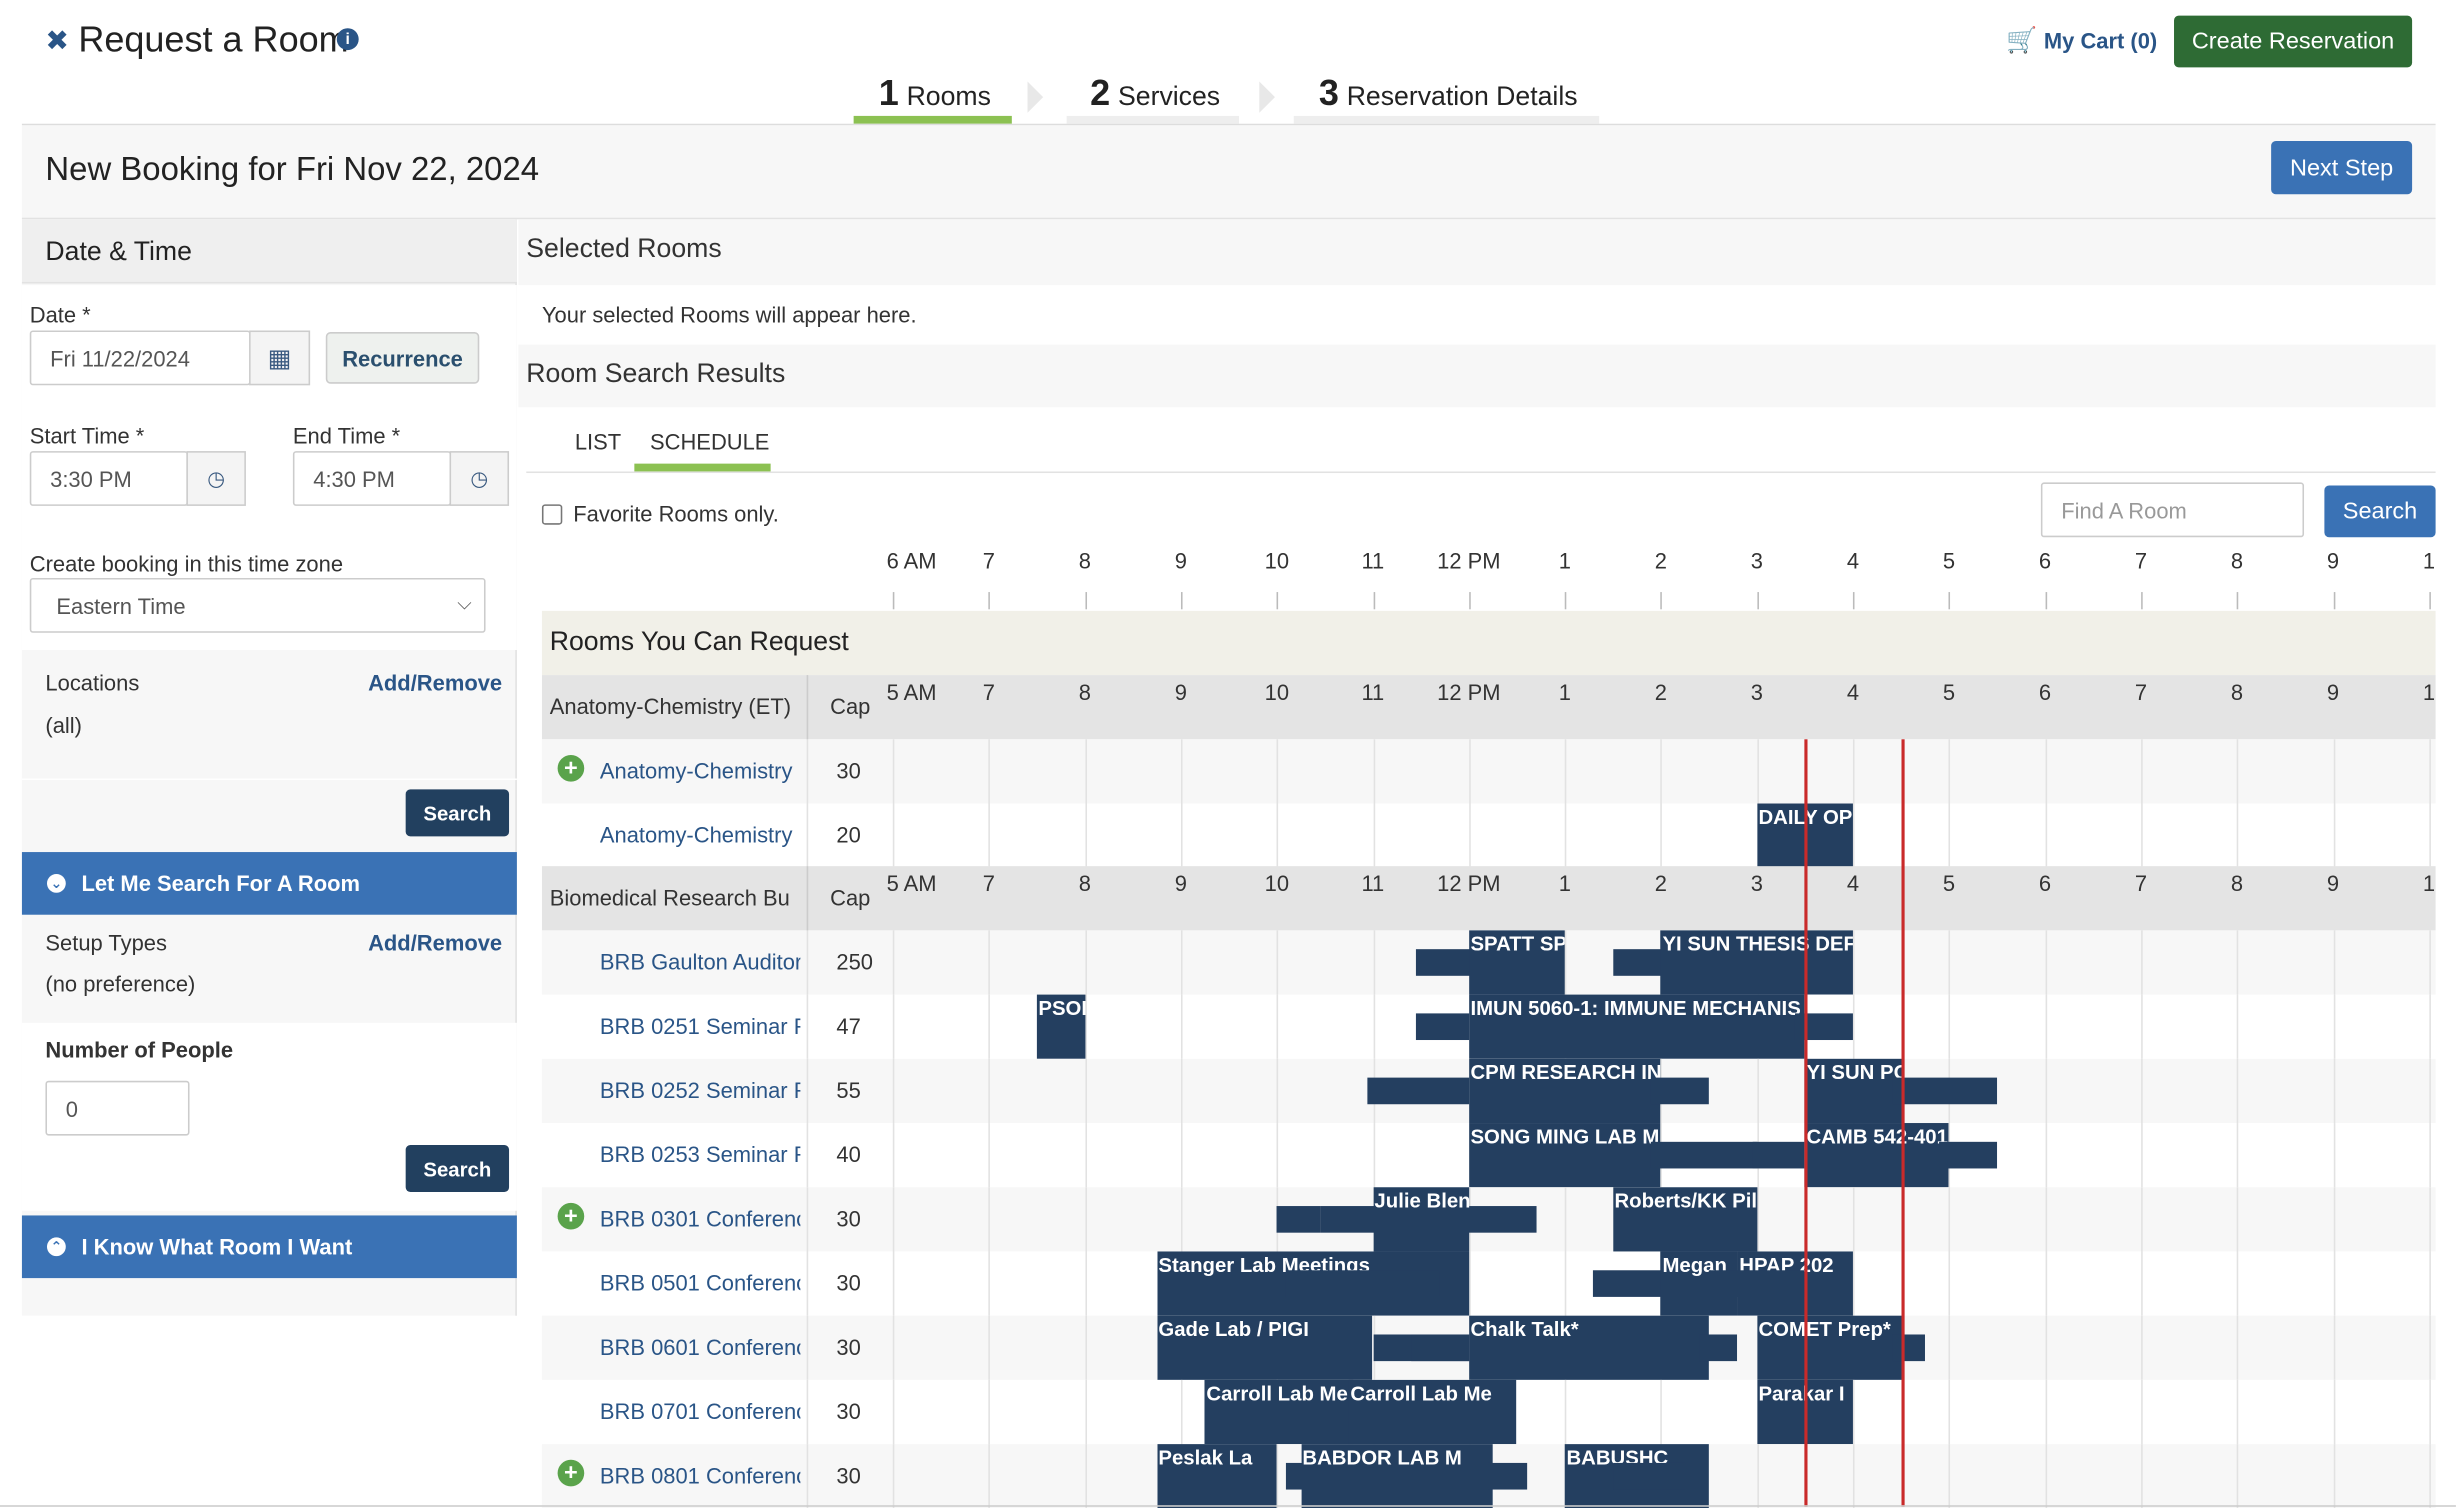 This screenshot has width=2456, height=1508. What do you see at coordinates (1660, 561) in the screenshot?
I see `hour-tick-label: 2` at bounding box center [1660, 561].